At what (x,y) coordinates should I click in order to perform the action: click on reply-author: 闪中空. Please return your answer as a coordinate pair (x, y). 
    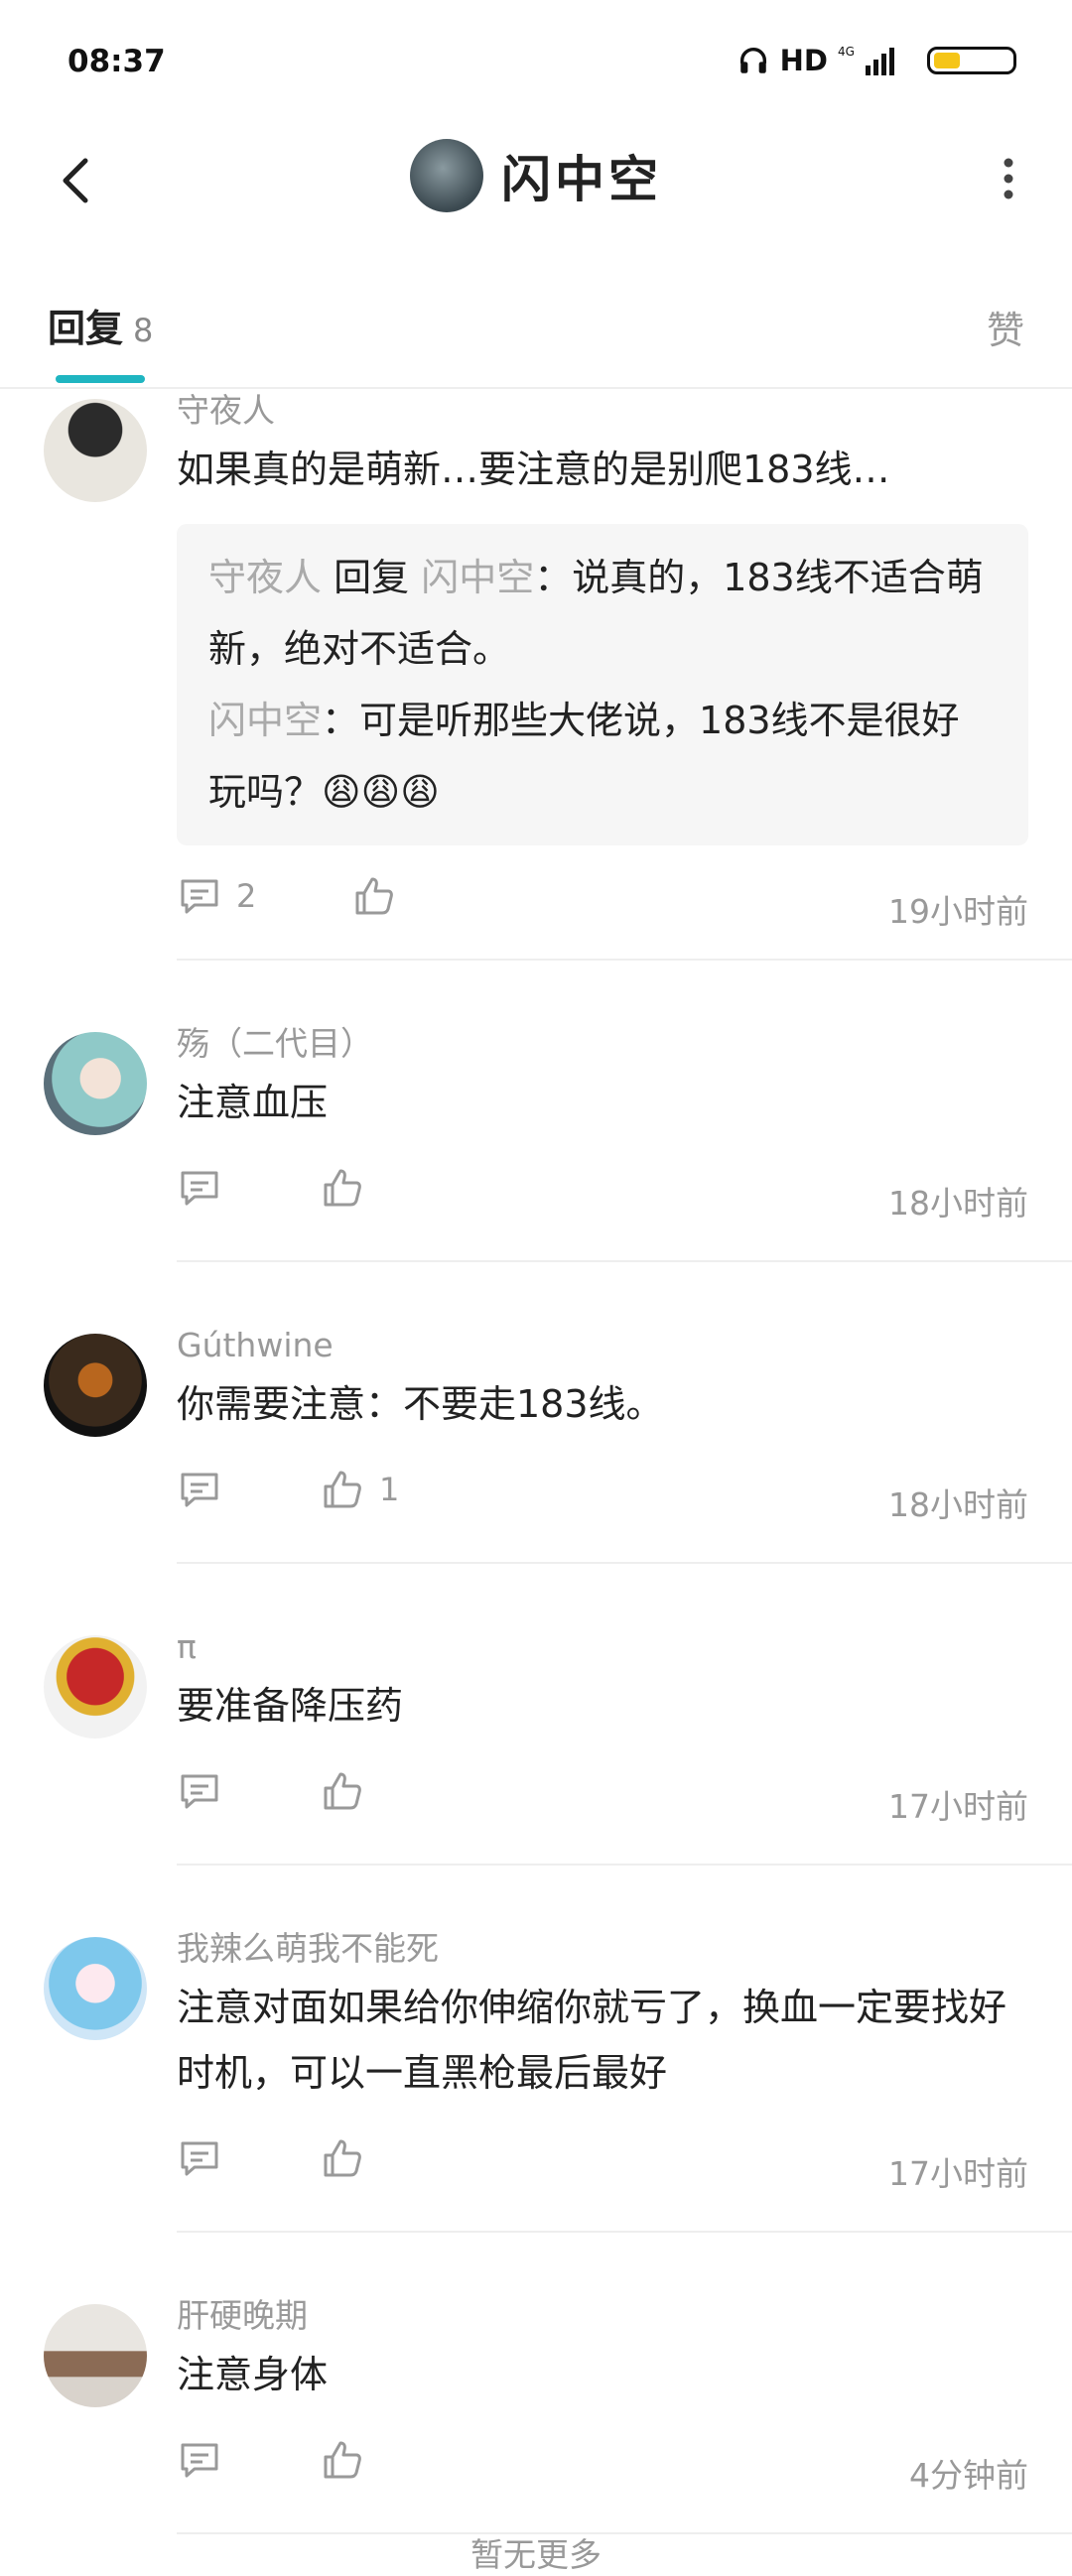
    Looking at the image, I should click on (265, 721).